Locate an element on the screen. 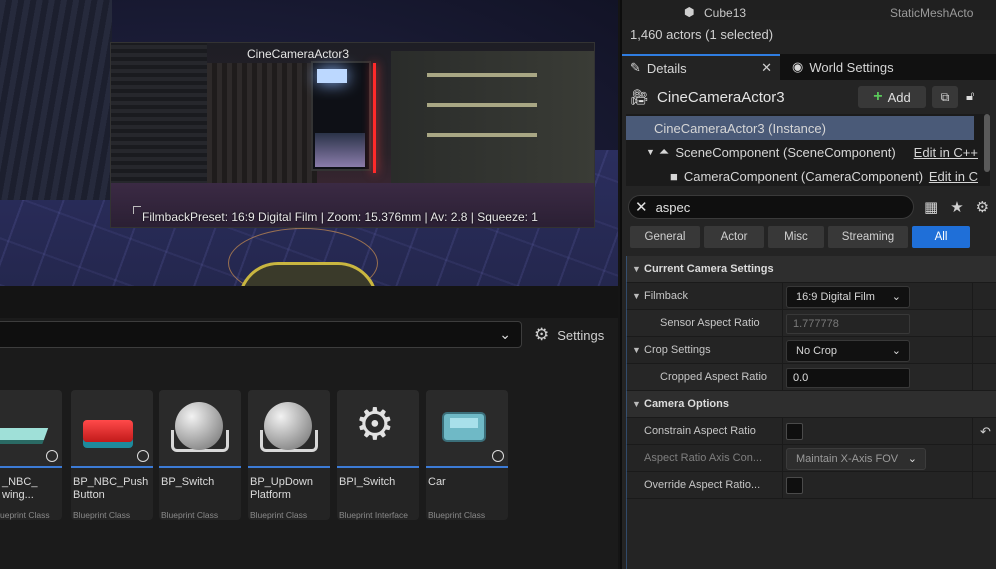  prop-filmback: ▼ Filmback 16:9 Digital Film ⌄ is located at coordinates (811, 296).